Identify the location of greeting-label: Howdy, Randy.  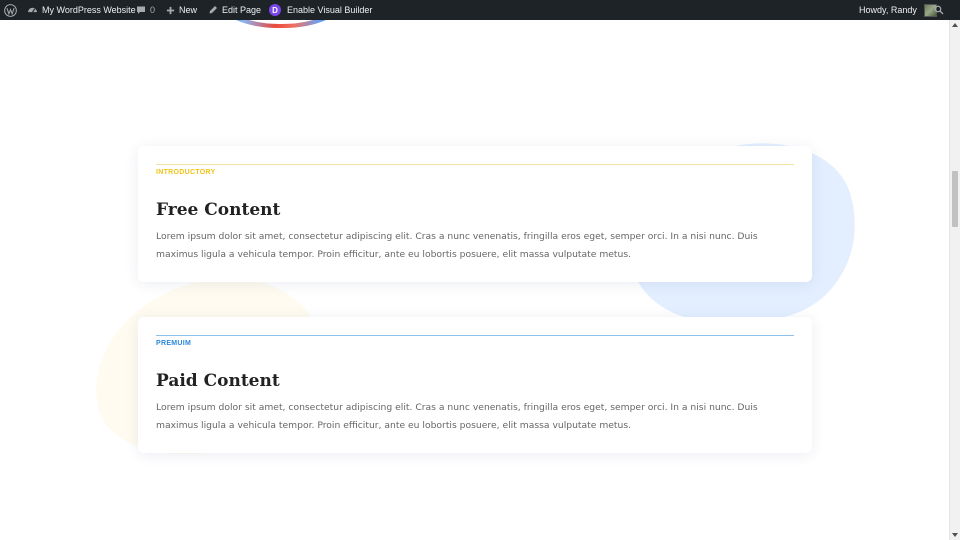
(888, 10).